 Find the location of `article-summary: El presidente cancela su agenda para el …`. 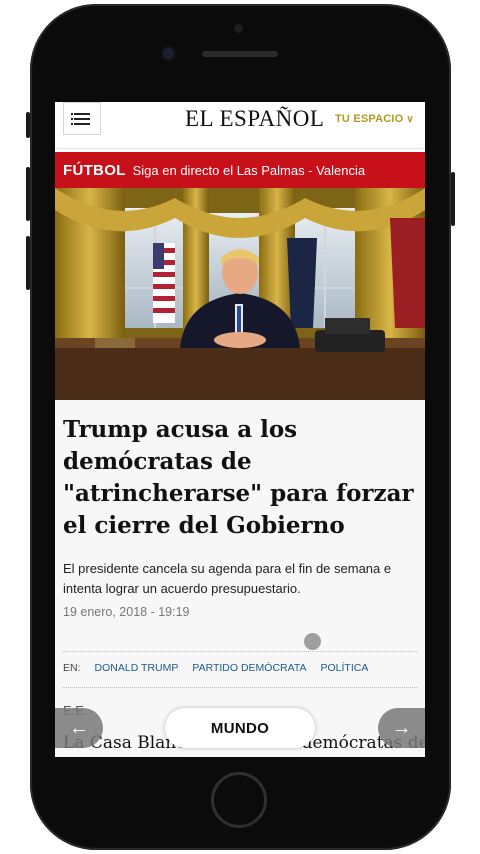

article-summary: El presidente cancela su agenda para el … is located at coordinates (227, 578).